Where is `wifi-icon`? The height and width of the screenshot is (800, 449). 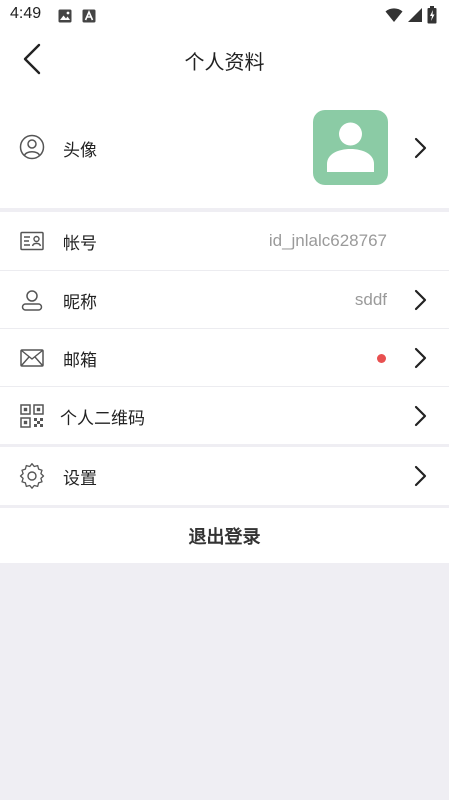
wifi-icon is located at coordinates (394, 17).